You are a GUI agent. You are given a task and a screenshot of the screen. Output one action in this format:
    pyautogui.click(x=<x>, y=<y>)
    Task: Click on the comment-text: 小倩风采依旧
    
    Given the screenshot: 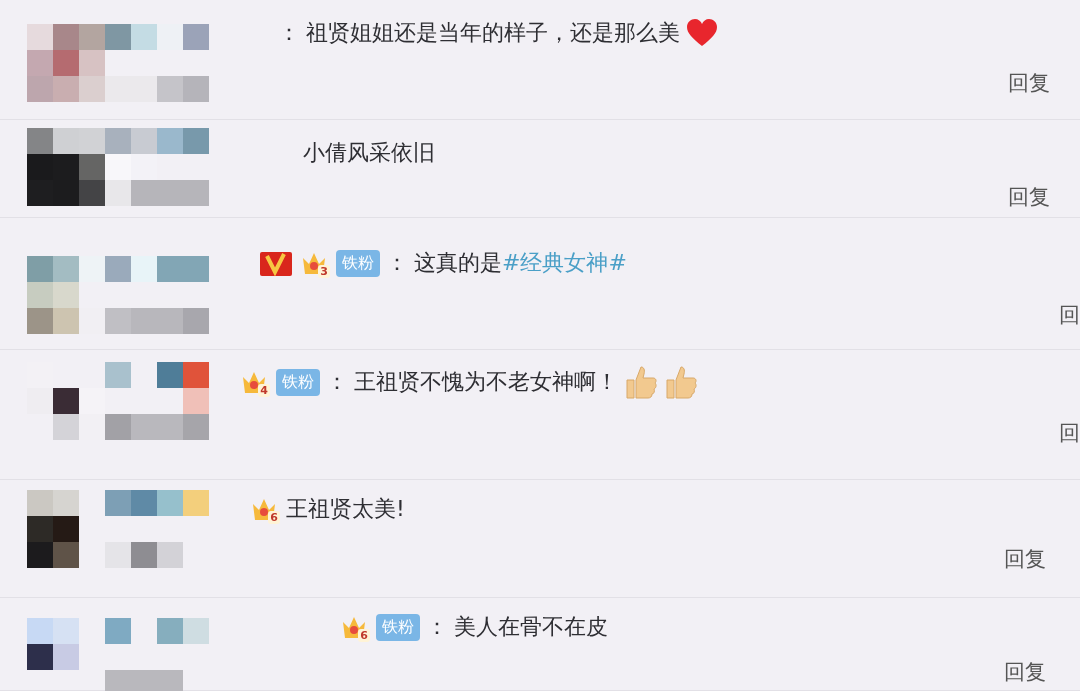 What is the action you would take?
    pyautogui.click(x=369, y=153)
    